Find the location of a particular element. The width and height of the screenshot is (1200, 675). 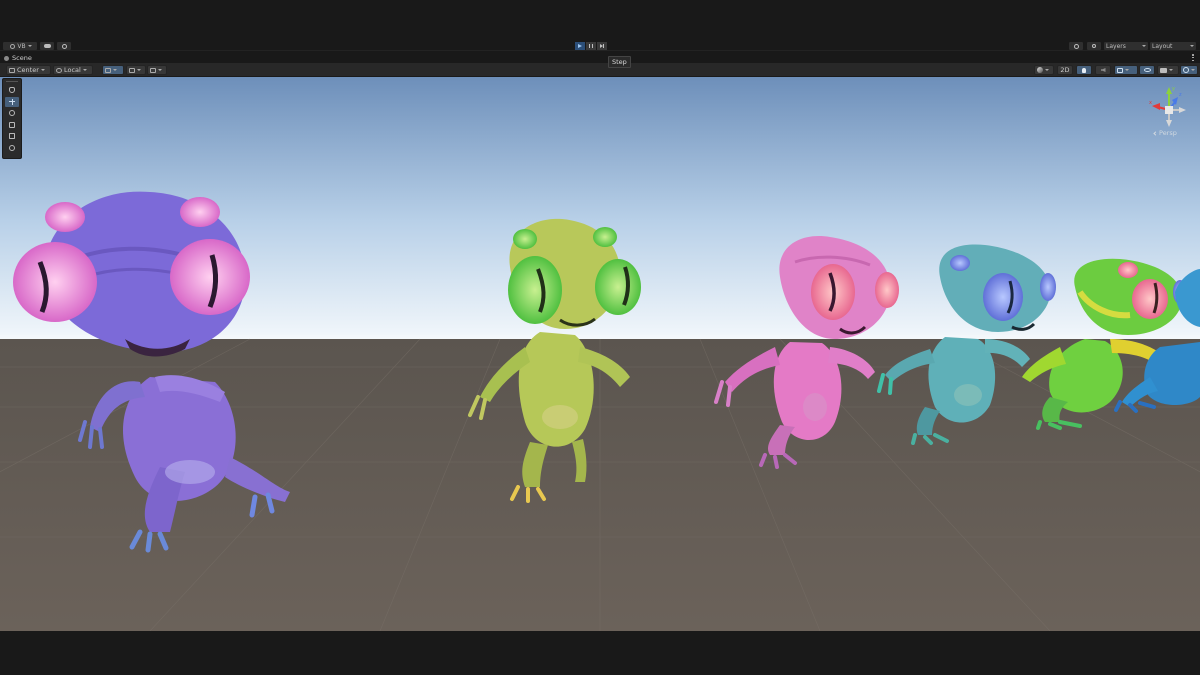

play-button is located at coordinates (580, 46).